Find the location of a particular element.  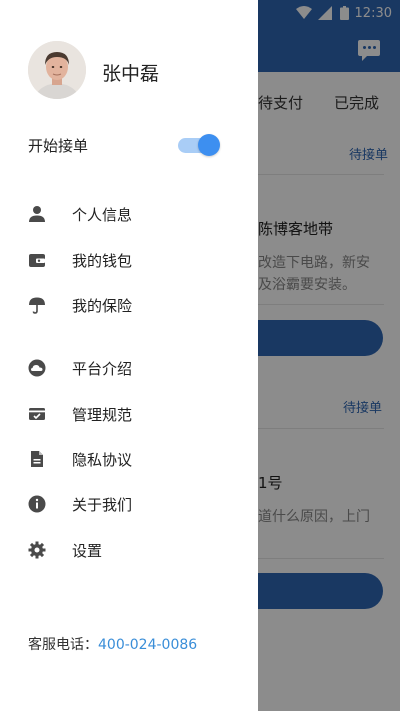

accept-orders-toggle is located at coordinates (199, 145).